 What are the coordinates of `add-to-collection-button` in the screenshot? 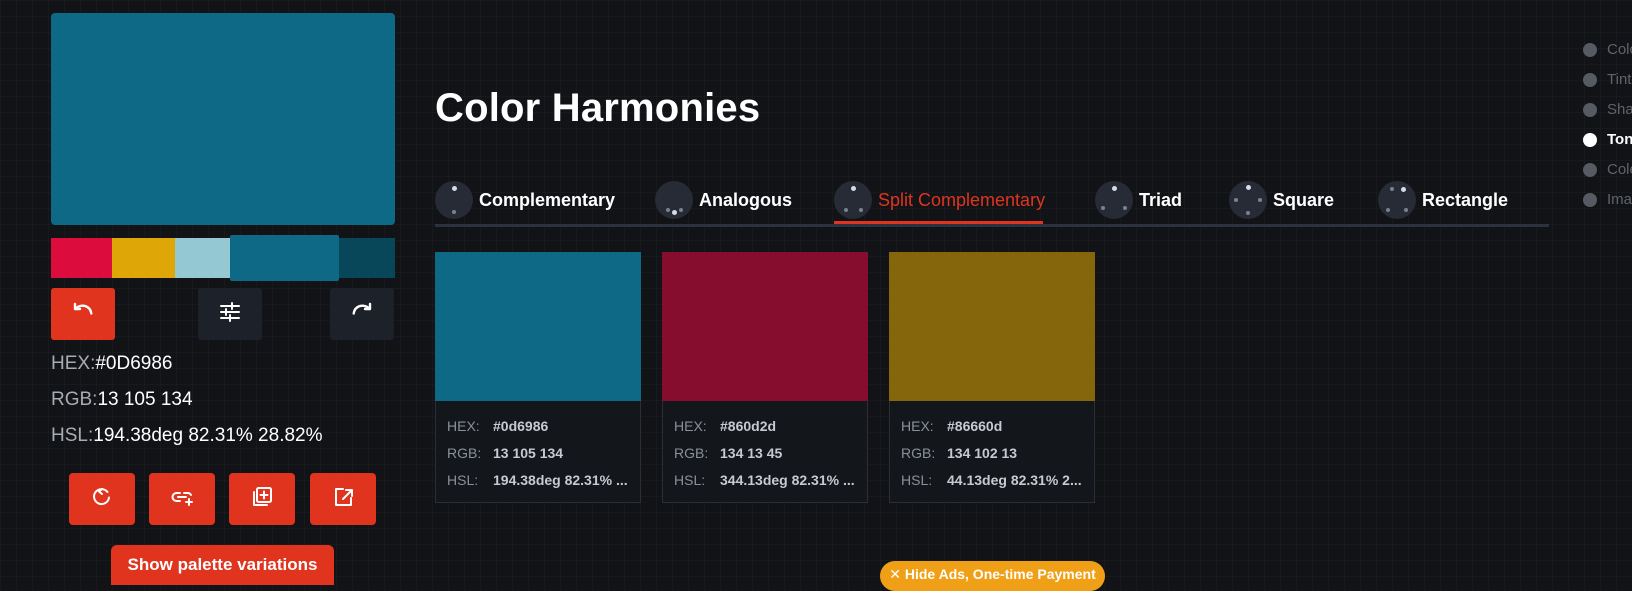 It's located at (262, 499).